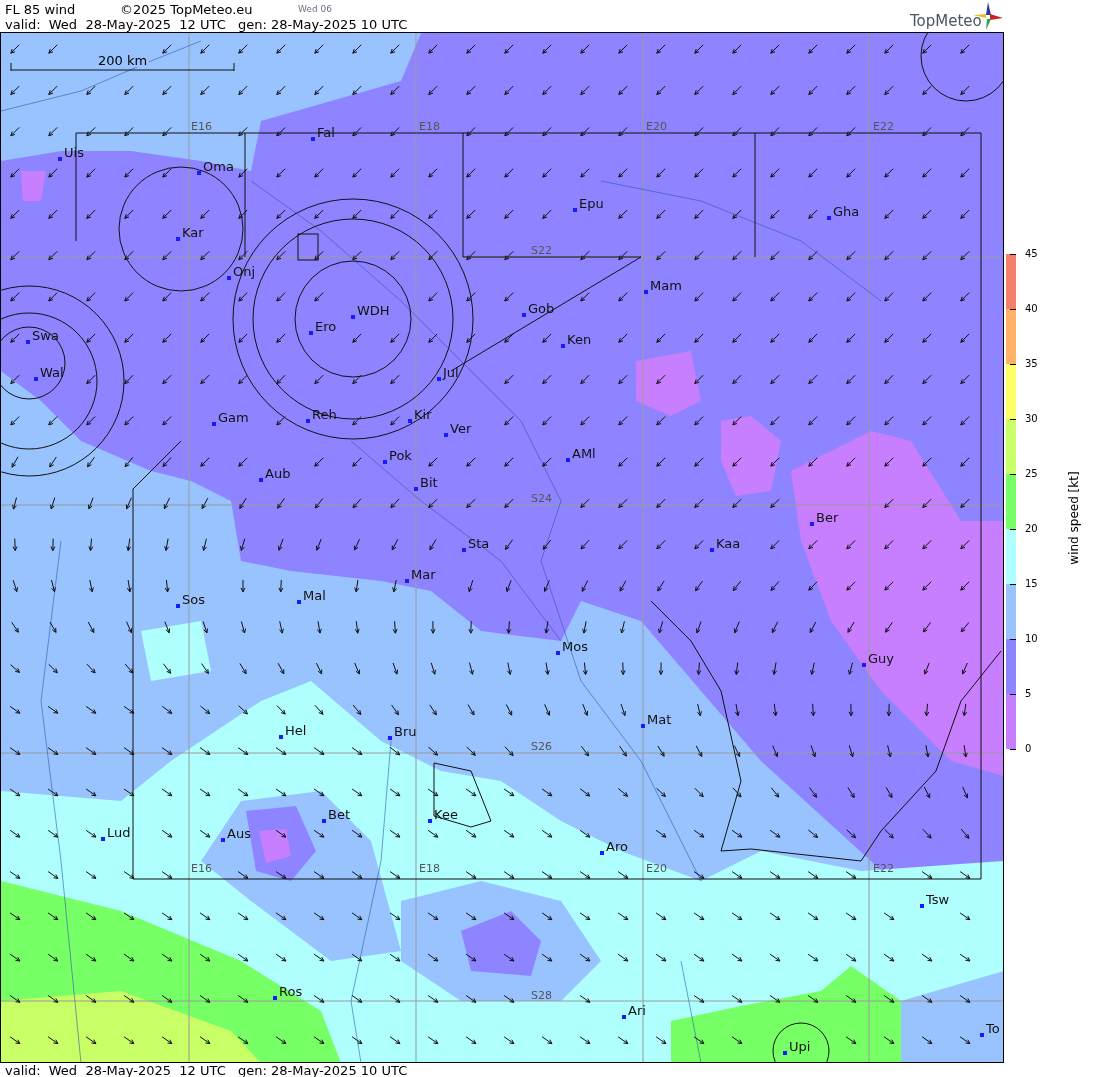  Describe the element at coordinates (881, 658) in the screenshot. I see `place-label: Guy` at that location.